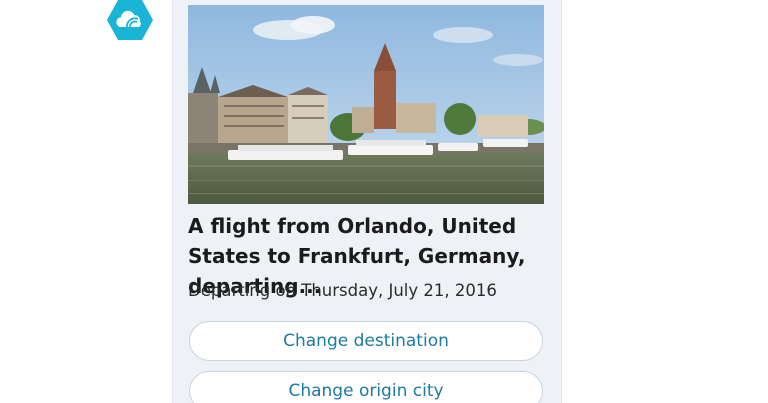  What do you see at coordinates (366, 341) in the screenshot?
I see `change-destination-button: Change destination` at bounding box center [366, 341].